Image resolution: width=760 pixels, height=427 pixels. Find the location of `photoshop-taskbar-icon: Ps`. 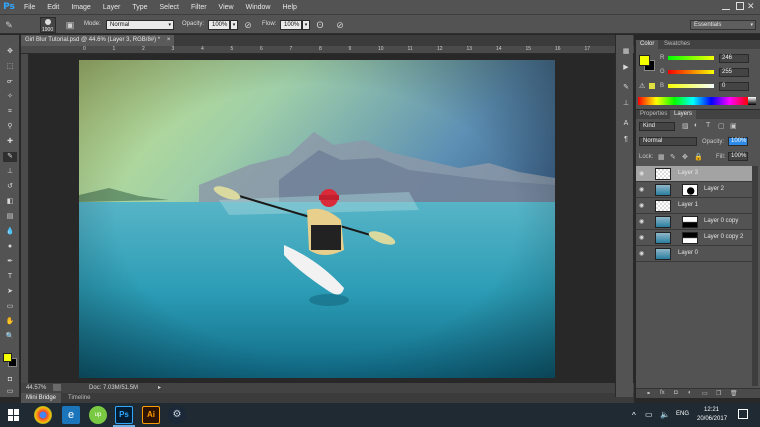

photoshop-taskbar-icon: Ps is located at coordinates (124, 415).